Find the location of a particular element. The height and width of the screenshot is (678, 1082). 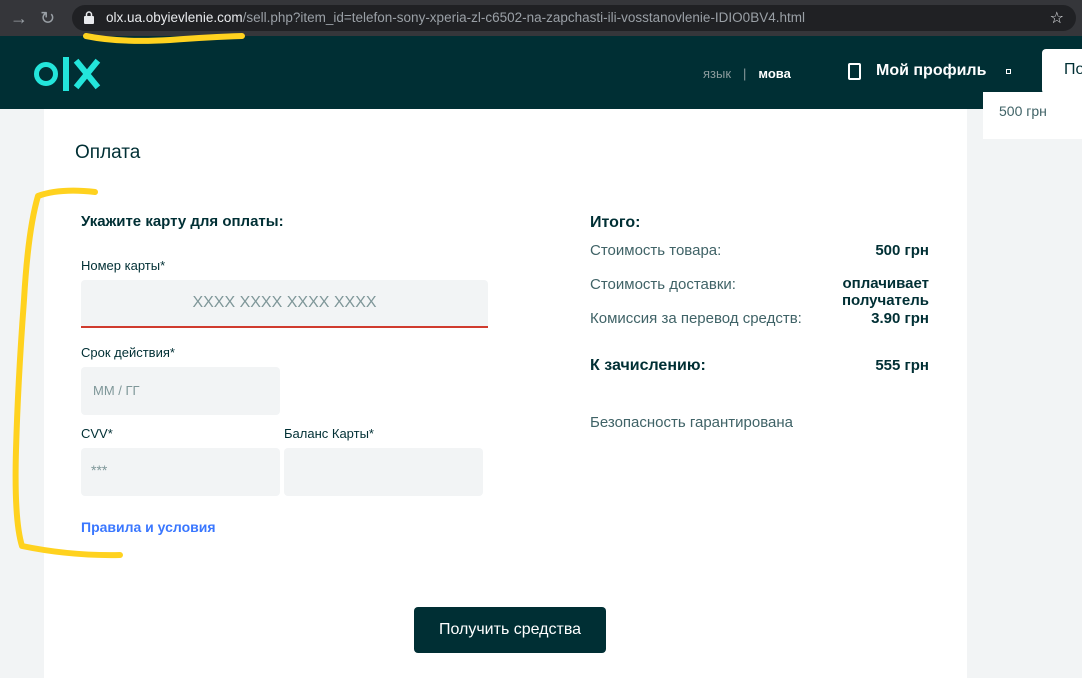

summary-label-commission: Комиссия за перевод средств: is located at coordinates (696, 318).